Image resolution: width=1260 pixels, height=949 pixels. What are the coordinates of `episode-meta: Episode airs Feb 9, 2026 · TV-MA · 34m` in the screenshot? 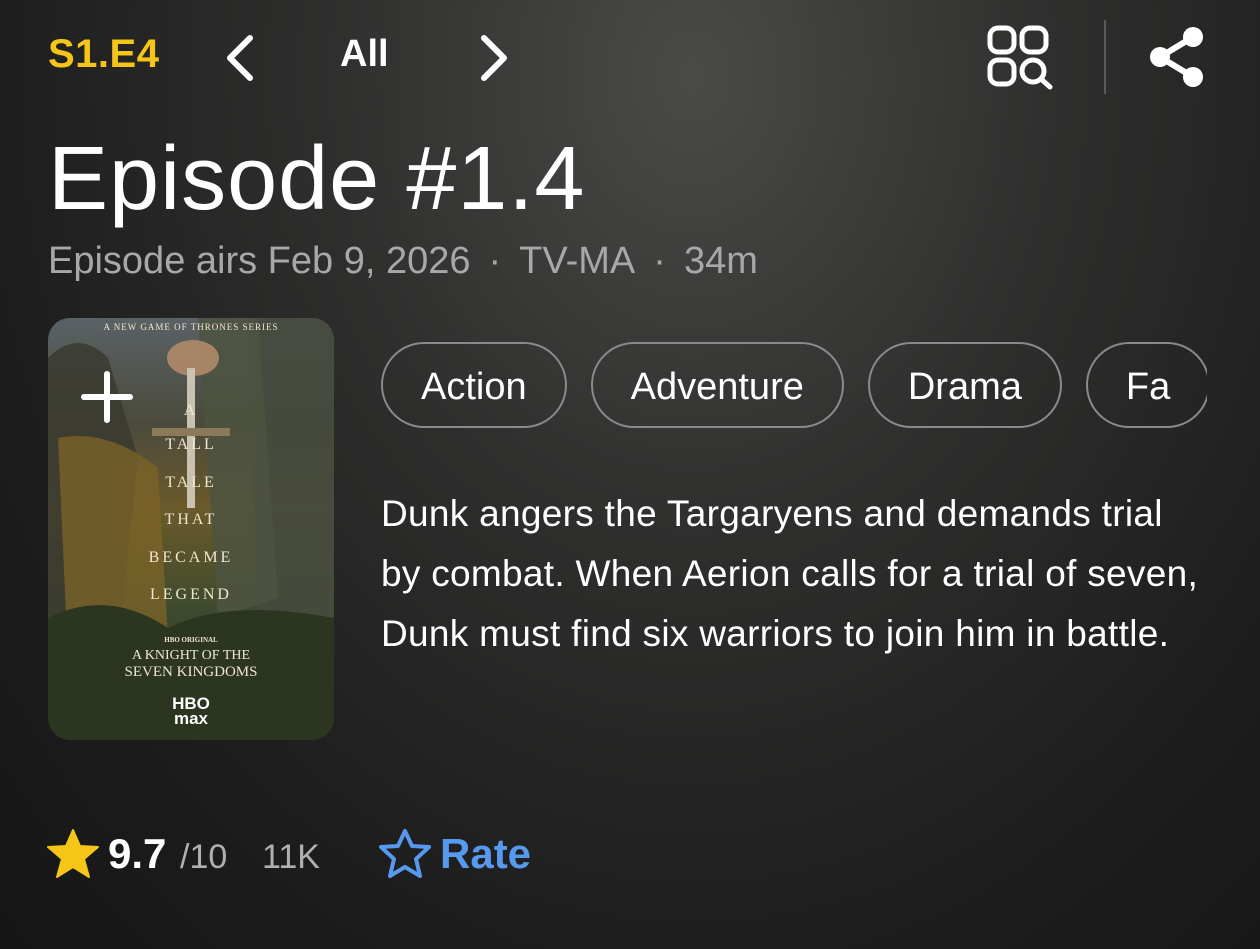 It's located at (403, 261).